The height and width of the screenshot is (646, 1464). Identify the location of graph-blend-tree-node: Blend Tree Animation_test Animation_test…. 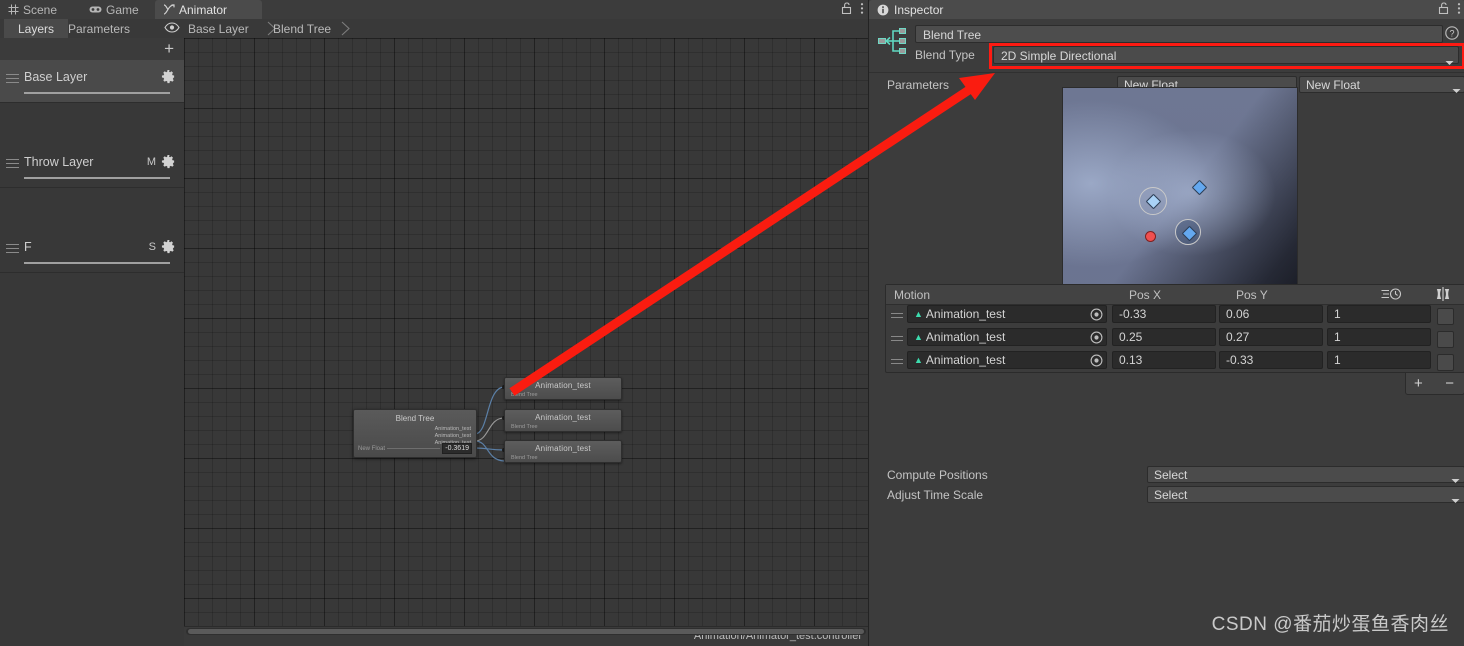
(415, 433).